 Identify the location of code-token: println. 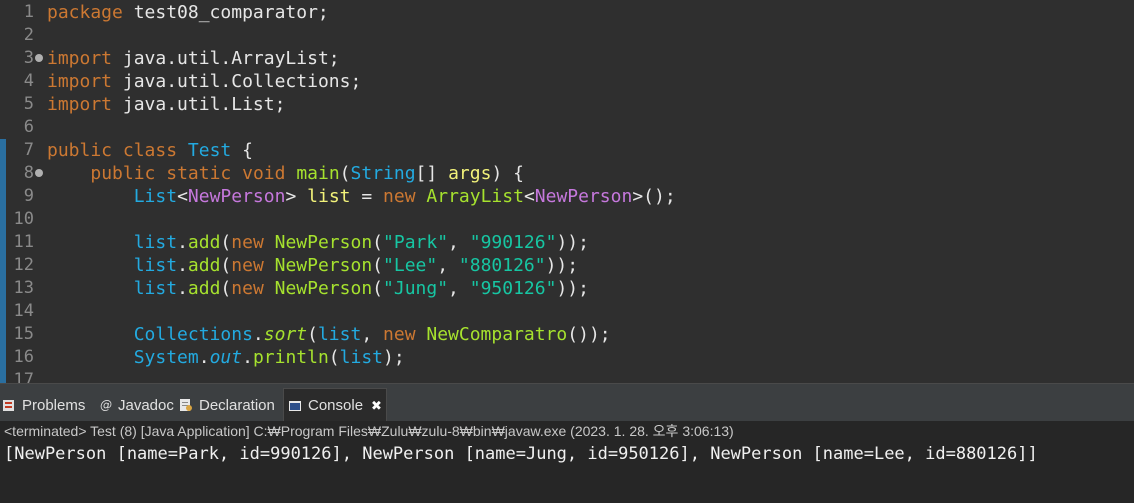
(290, 357).